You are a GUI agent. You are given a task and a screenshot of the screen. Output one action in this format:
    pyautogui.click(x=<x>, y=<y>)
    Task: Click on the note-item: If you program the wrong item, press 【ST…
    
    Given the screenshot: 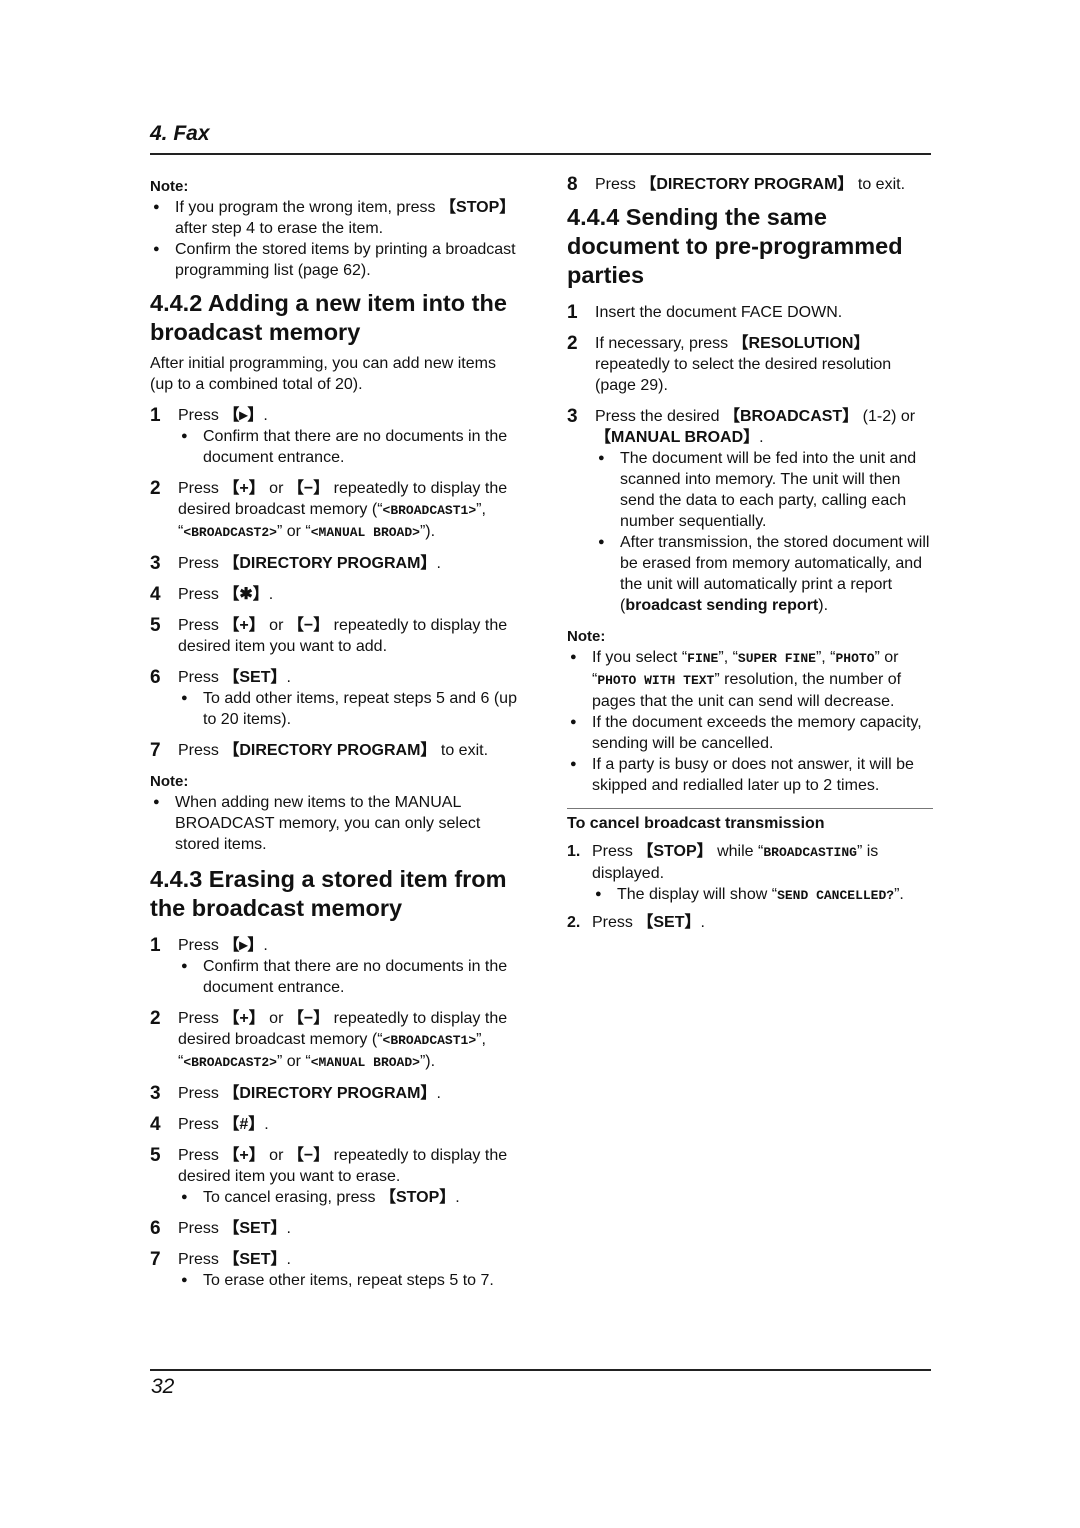 What is the action you would take?
    pyautogui.click(x=335, y=218)
    